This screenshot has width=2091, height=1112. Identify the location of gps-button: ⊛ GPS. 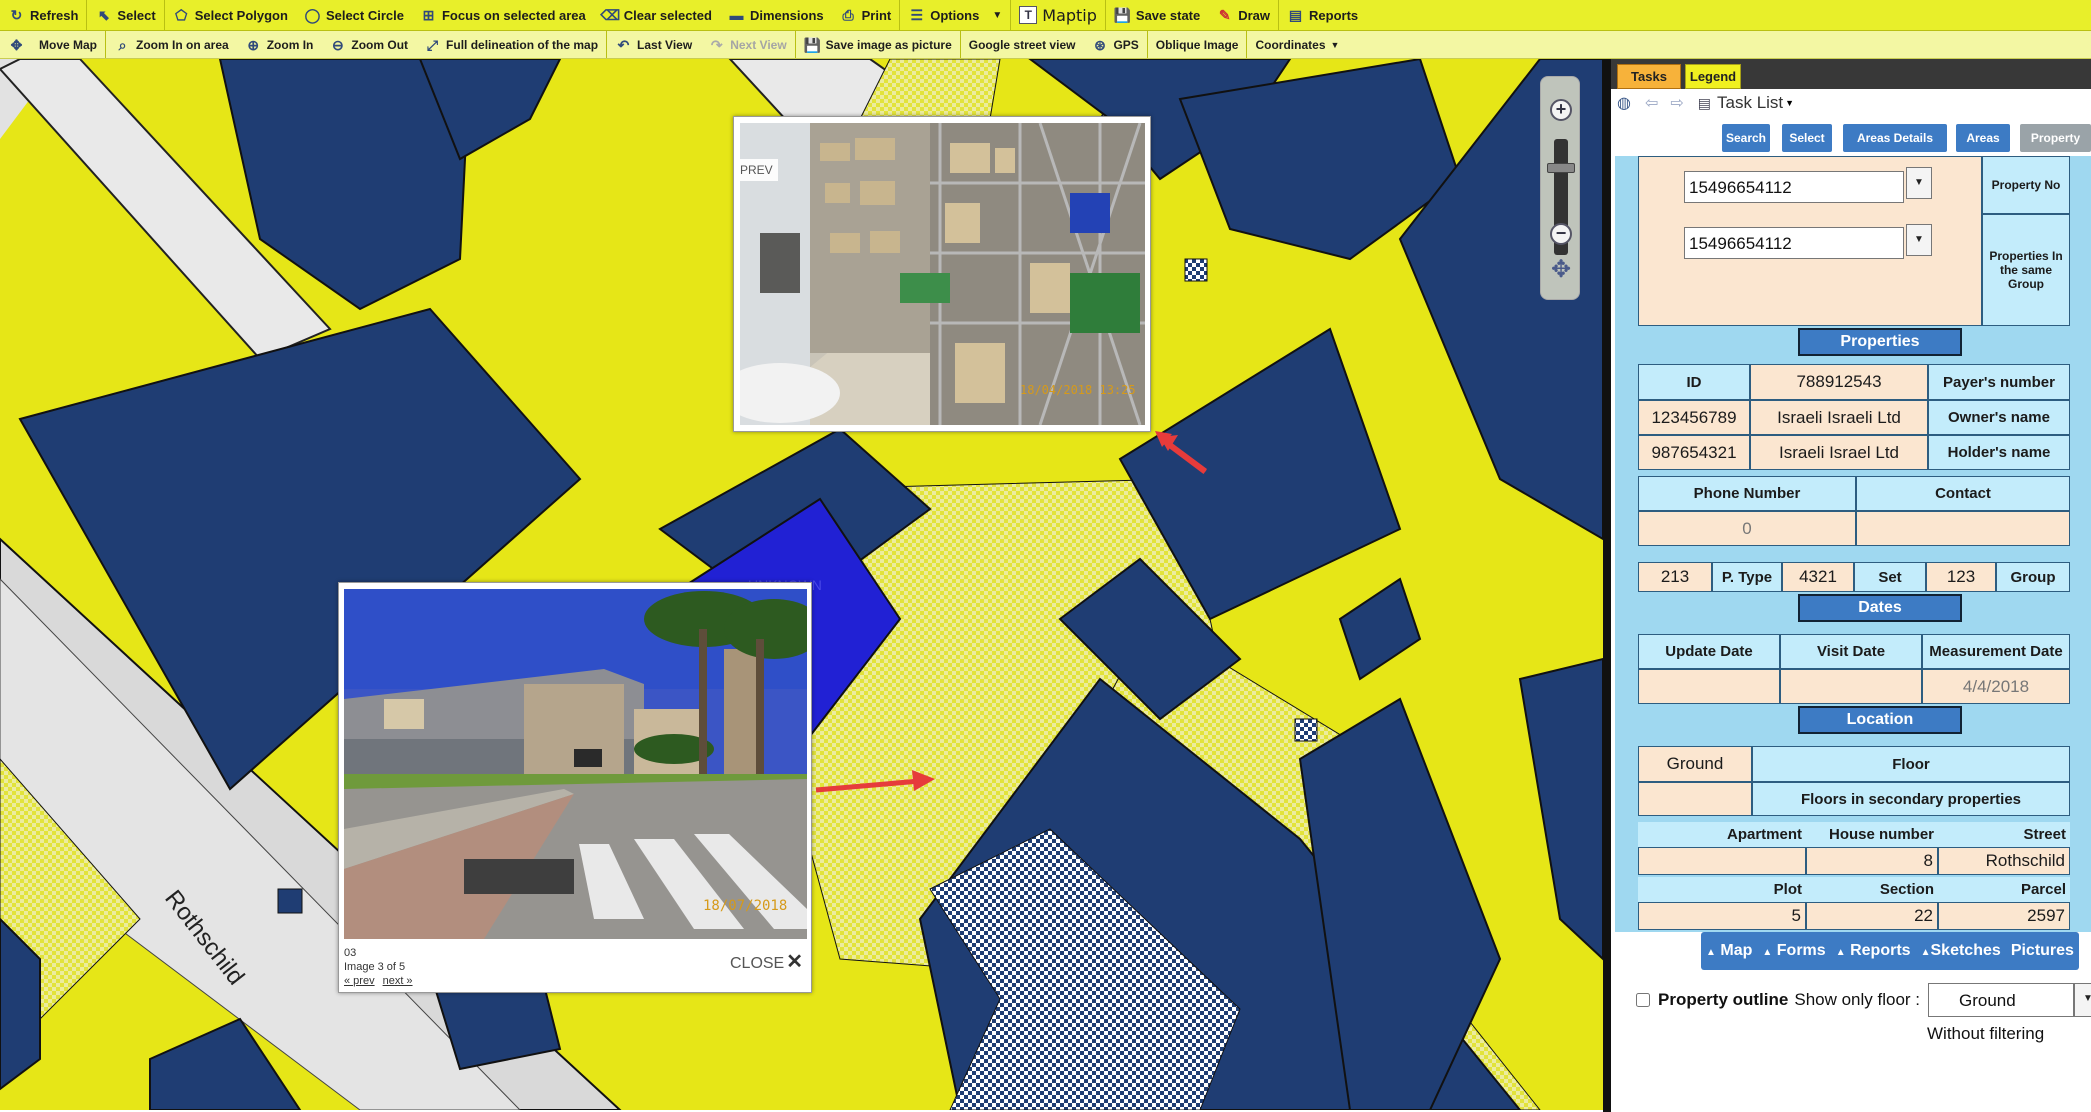
(1114, 44).